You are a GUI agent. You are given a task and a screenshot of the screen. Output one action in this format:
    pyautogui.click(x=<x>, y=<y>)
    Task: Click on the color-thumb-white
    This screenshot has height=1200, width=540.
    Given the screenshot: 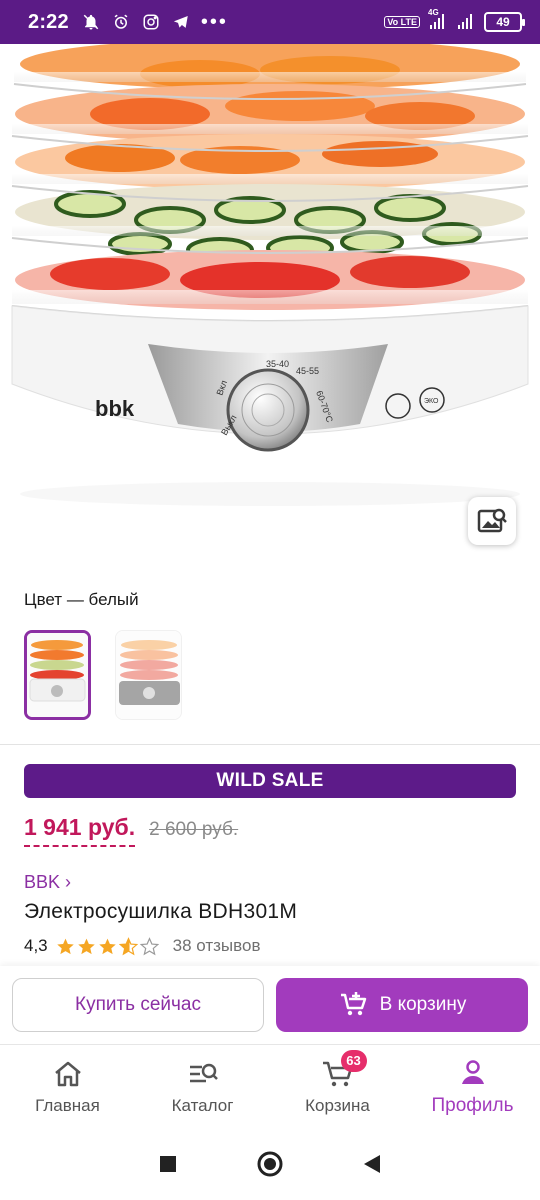 What is the action you would take?
    pyautogui.click(x=57, y=675)
    